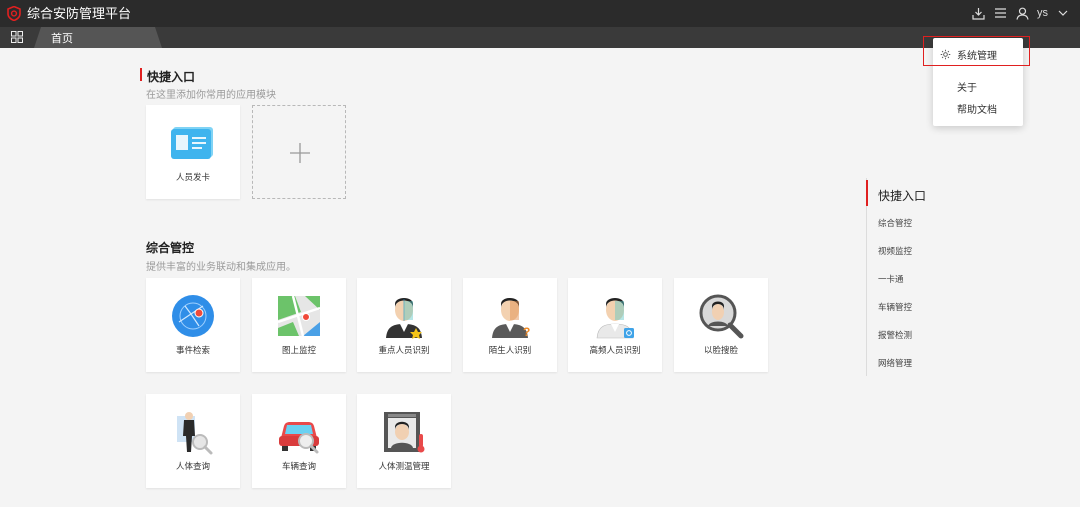 The image size is (1080, 507). I want to click on card-stranger: ? 陌生人识别, so click(510, 325).